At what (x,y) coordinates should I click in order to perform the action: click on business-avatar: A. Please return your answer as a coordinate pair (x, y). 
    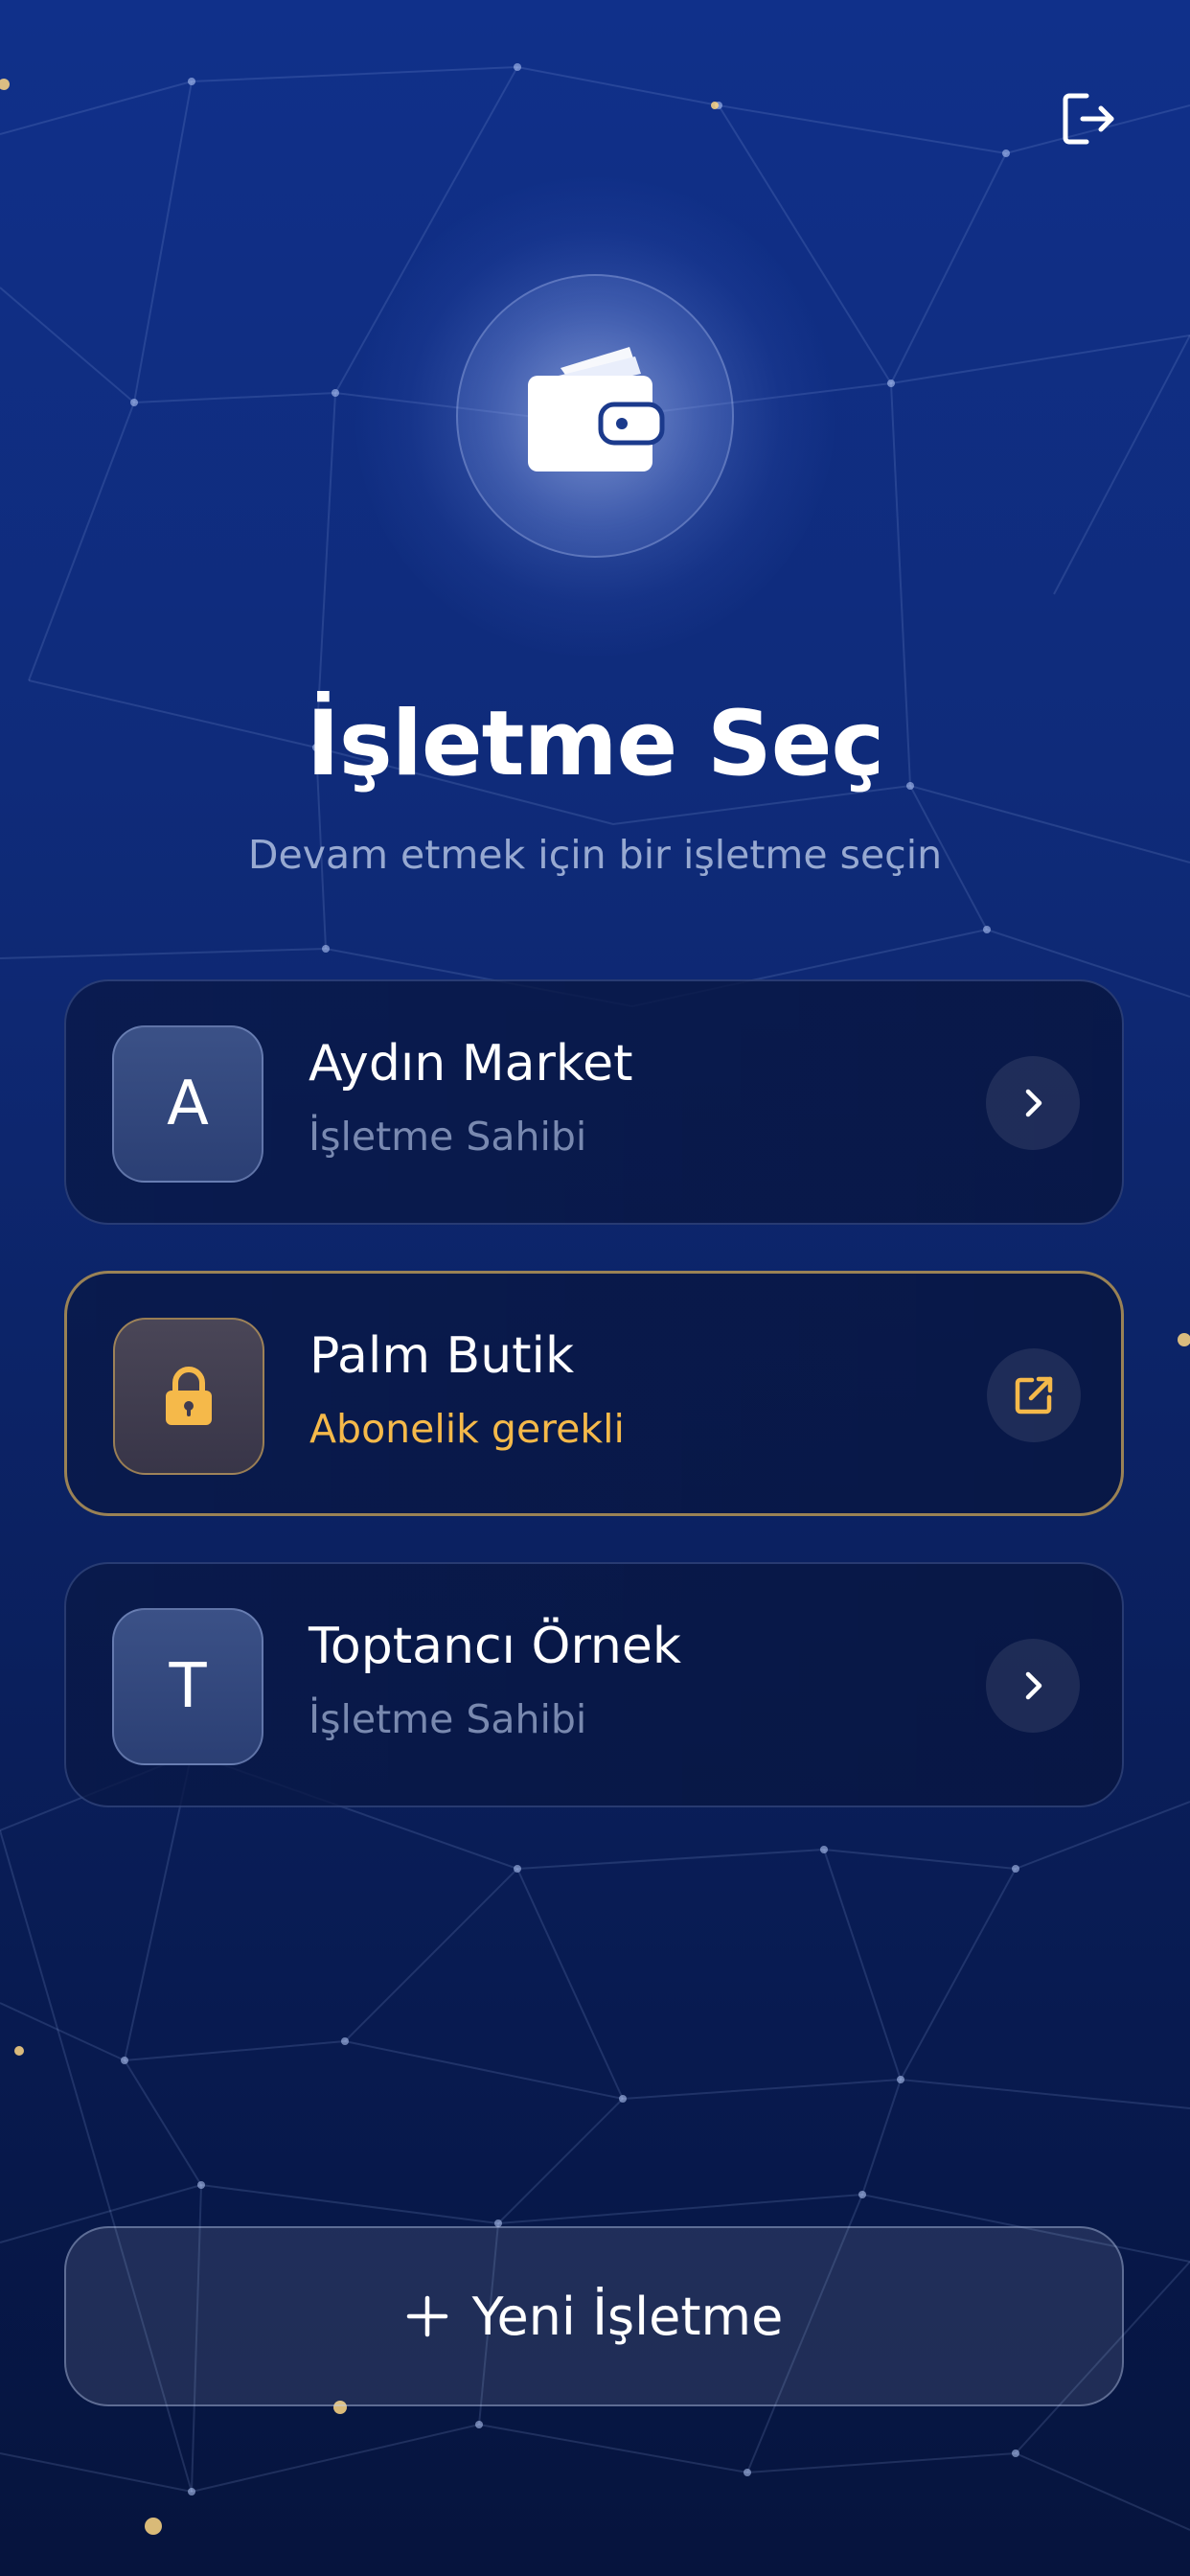
    Looking at the image, I should click on (187, 1104).